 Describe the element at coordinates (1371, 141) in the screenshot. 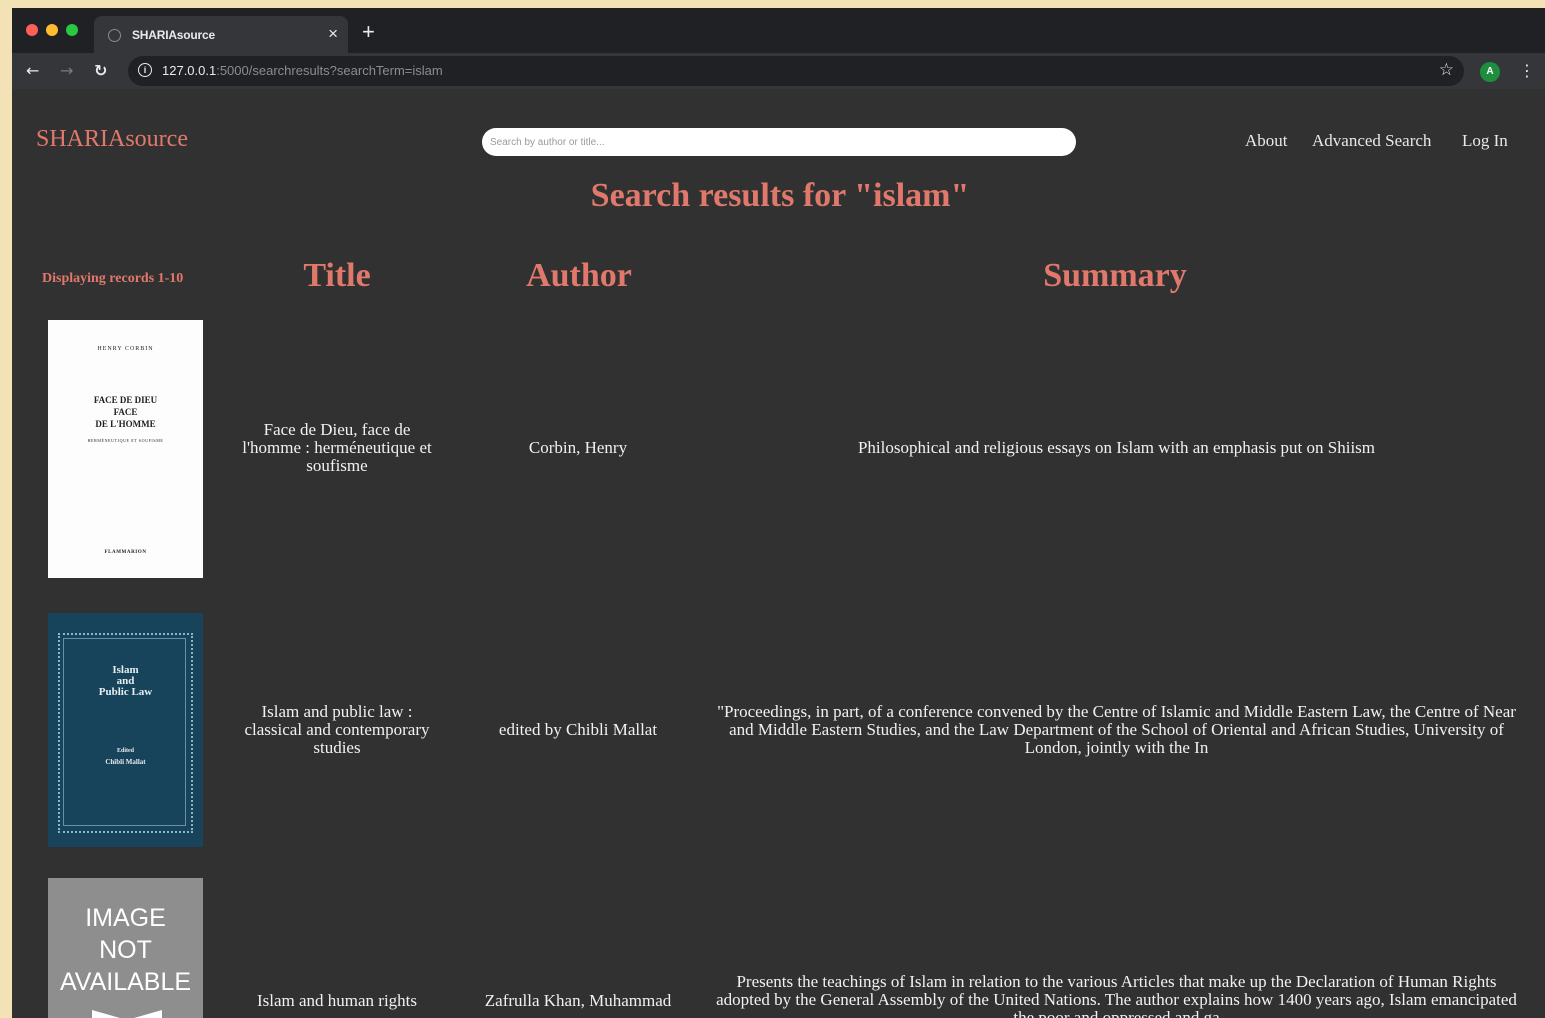

I see `nav-advanced-search-link: Advanced Search` at that location.